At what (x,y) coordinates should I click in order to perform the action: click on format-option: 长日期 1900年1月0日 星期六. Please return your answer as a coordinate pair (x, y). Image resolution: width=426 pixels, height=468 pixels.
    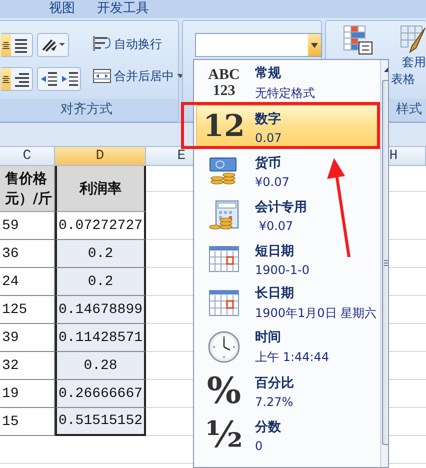
    Looking at the image, I should click on (287, 303).